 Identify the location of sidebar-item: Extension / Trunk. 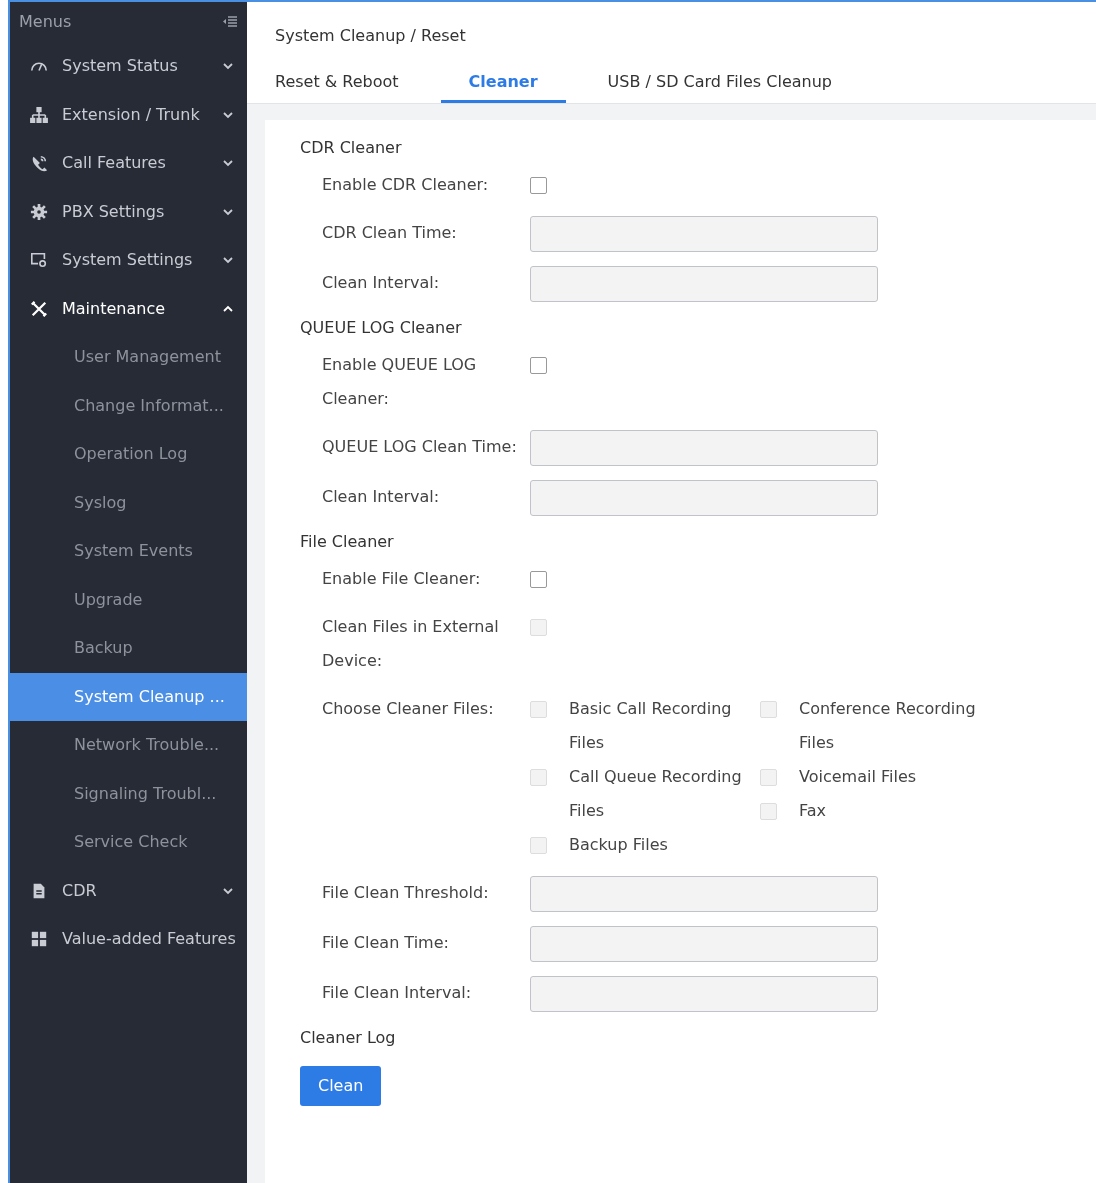
(128, 114).